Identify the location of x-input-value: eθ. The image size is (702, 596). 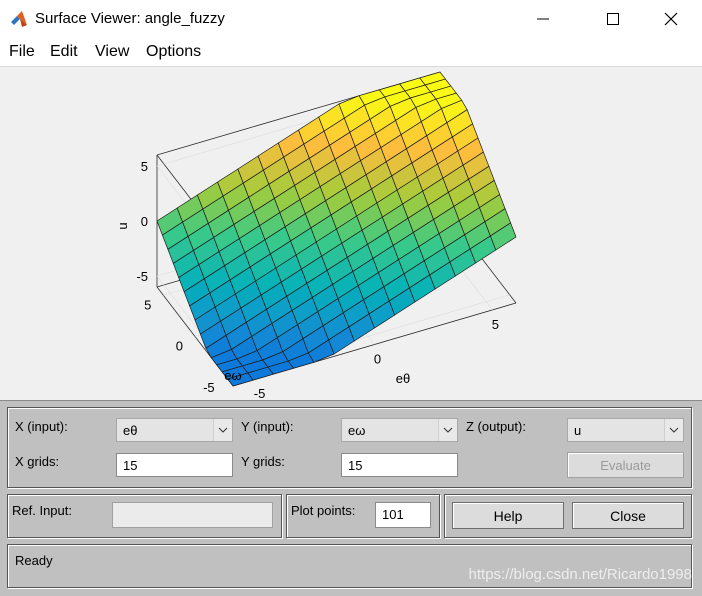
(130, 430).